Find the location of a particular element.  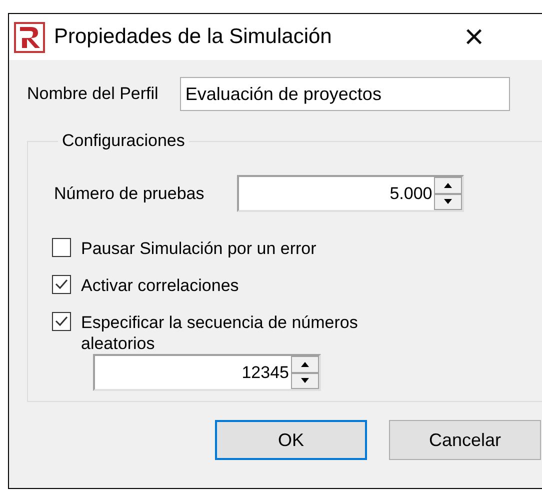

profile-name-field: Evaluación de proyectos is located at coordinates (345, 94).